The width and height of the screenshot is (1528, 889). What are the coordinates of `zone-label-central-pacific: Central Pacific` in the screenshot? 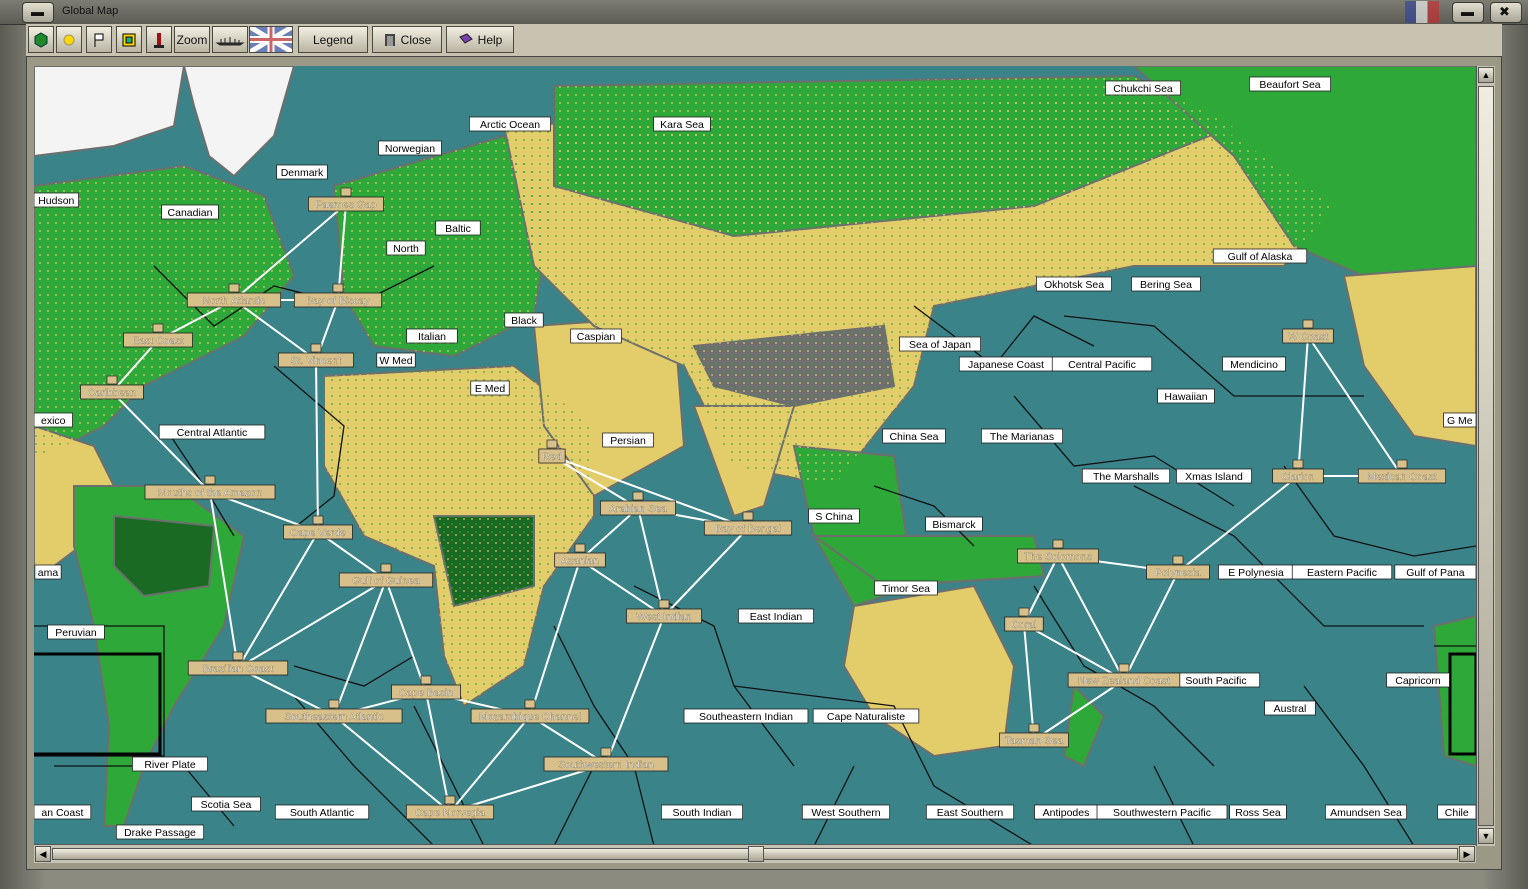 It's located at (1102, 364).